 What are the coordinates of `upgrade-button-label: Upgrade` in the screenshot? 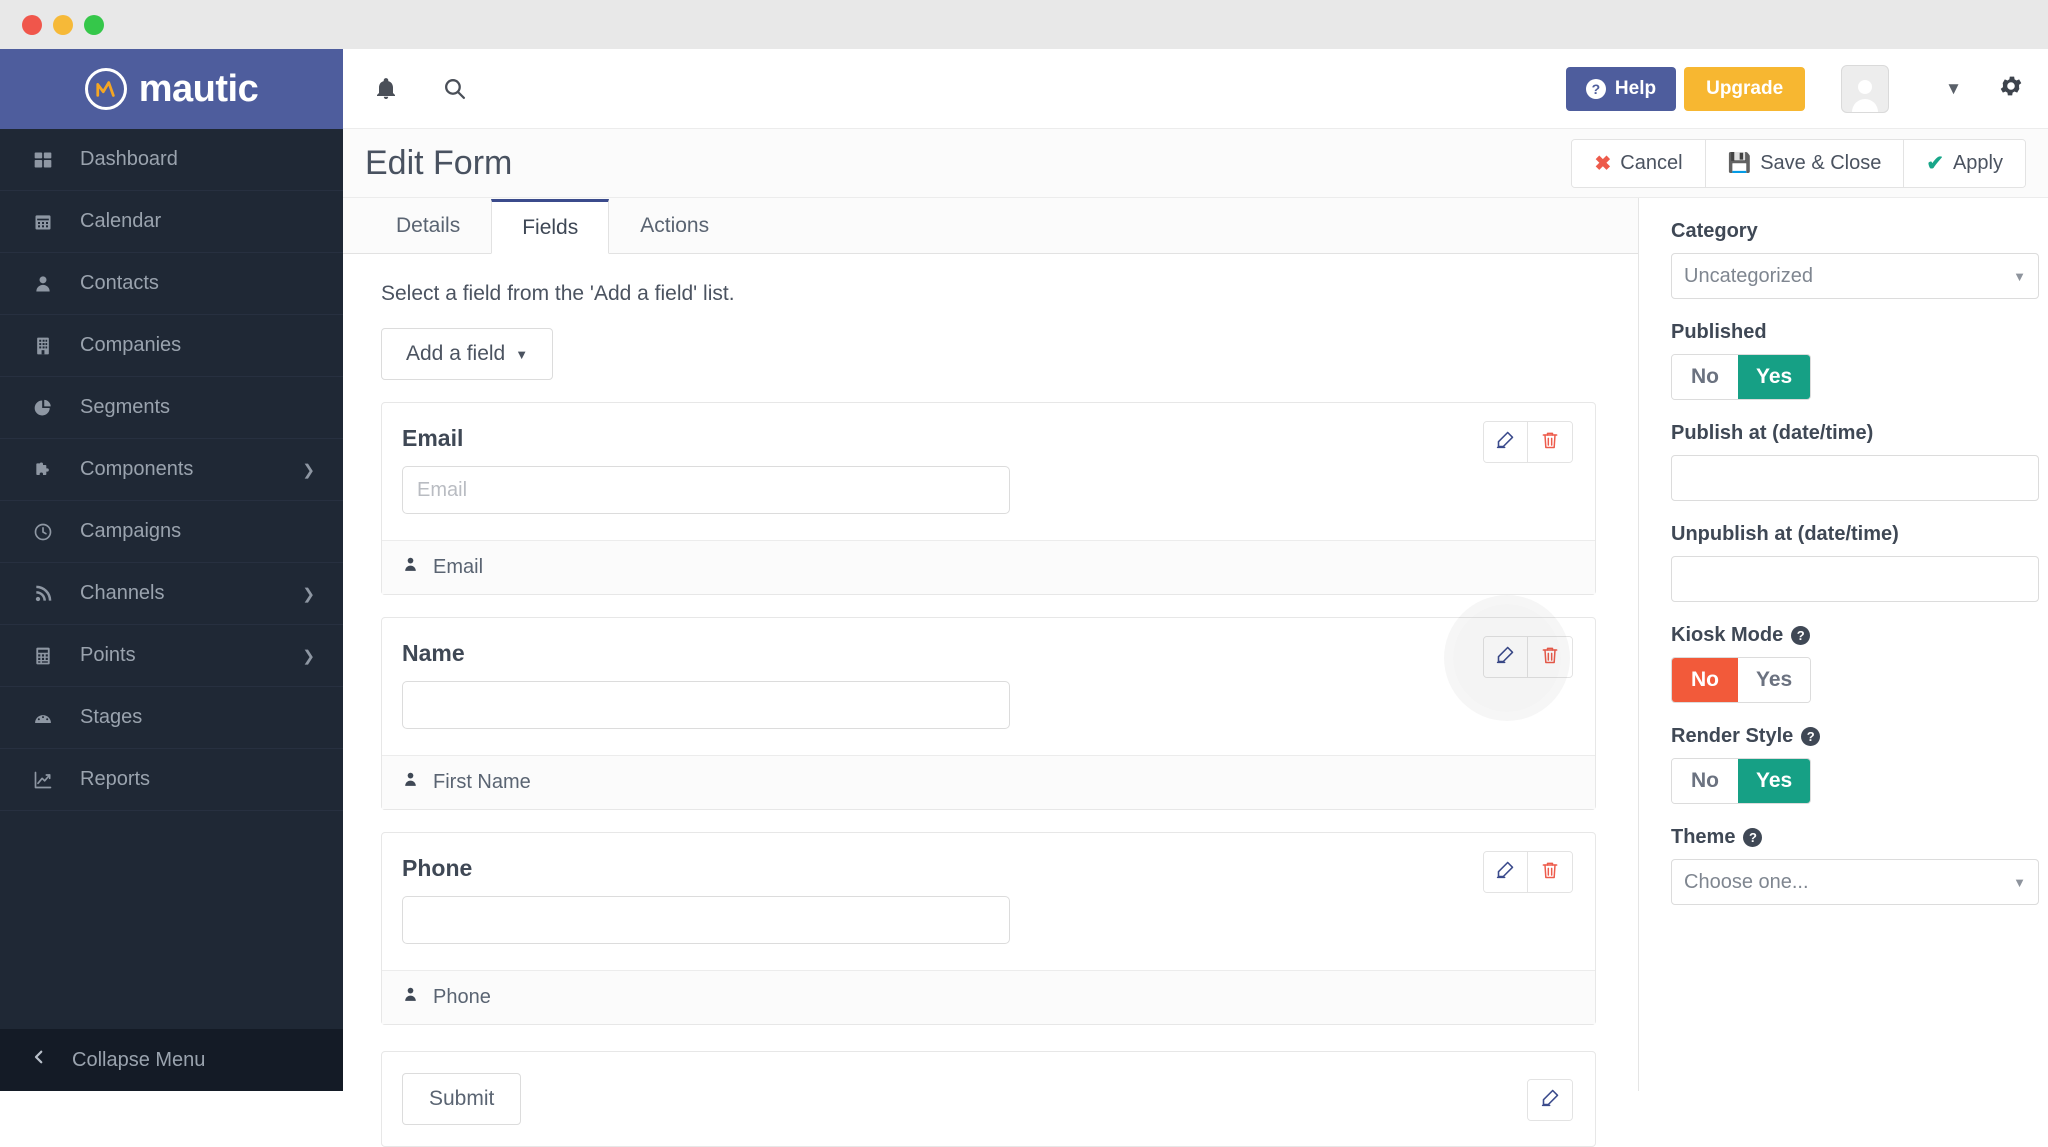 It's located at (1745, 88).